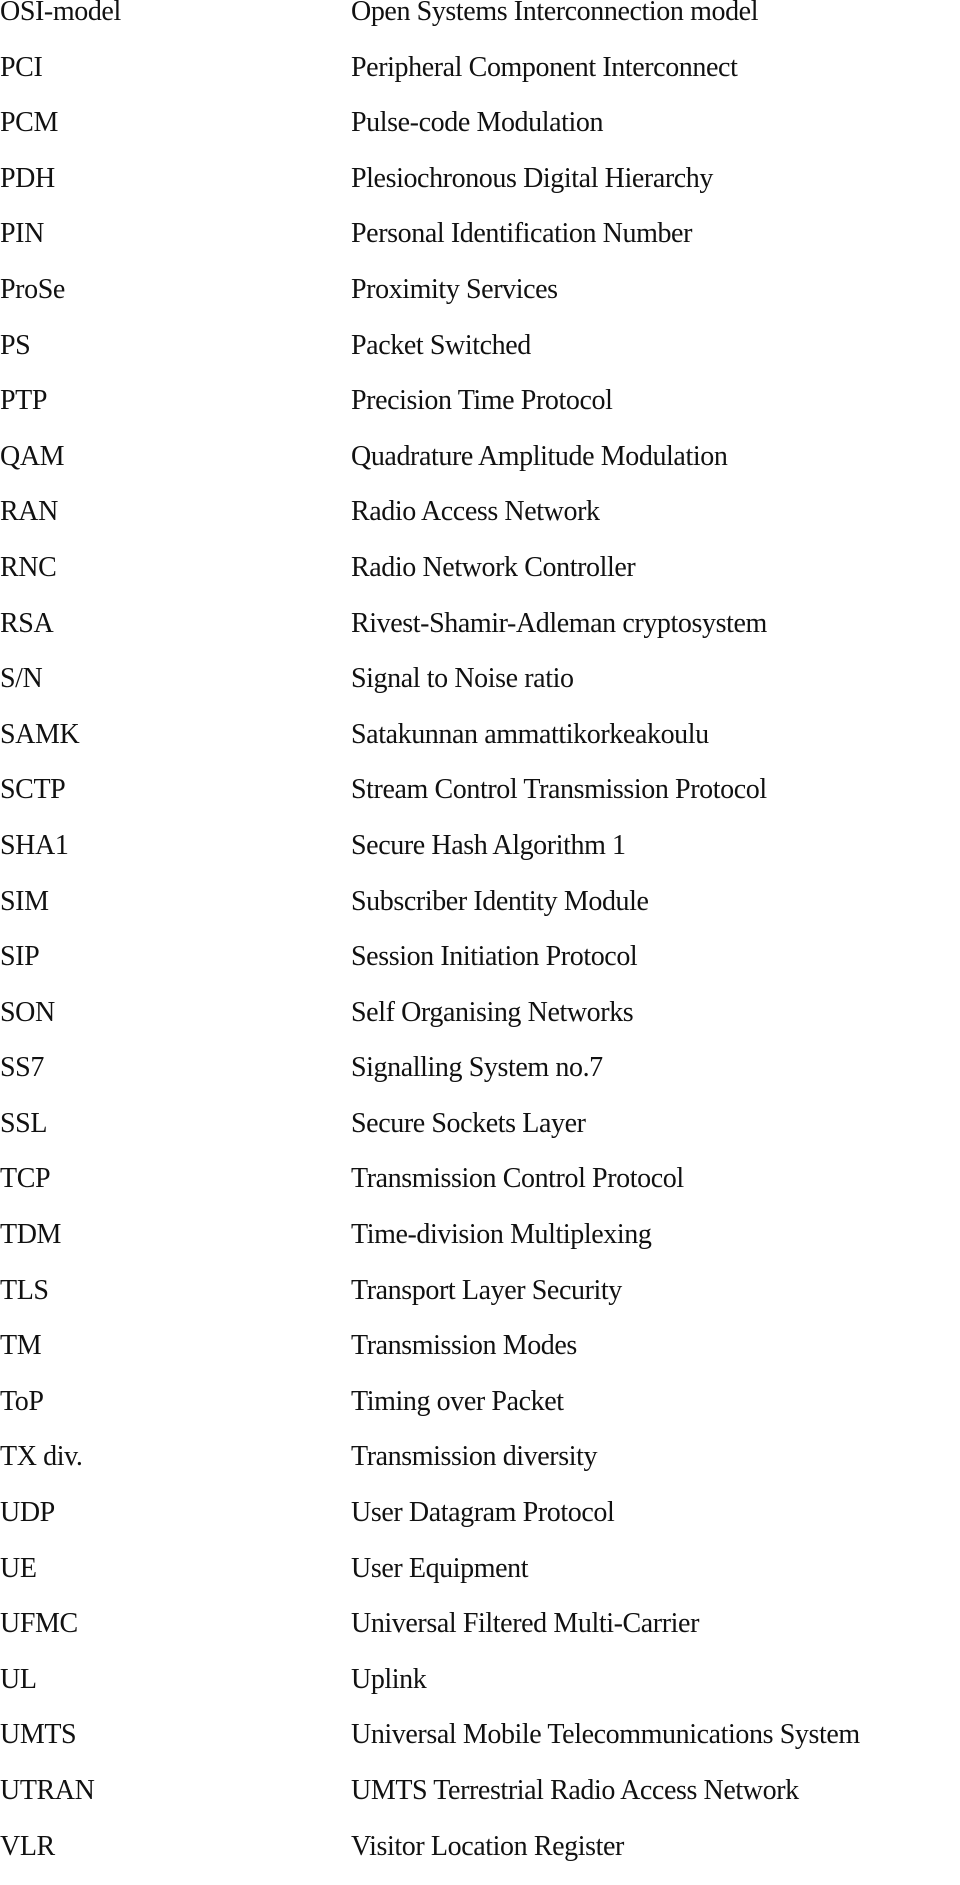 The height and width of the screenshot is (1885, 960). I want to click on abbreviation-row: PDH Plesiochronous Digital Hierarchy, so click(480, 190).